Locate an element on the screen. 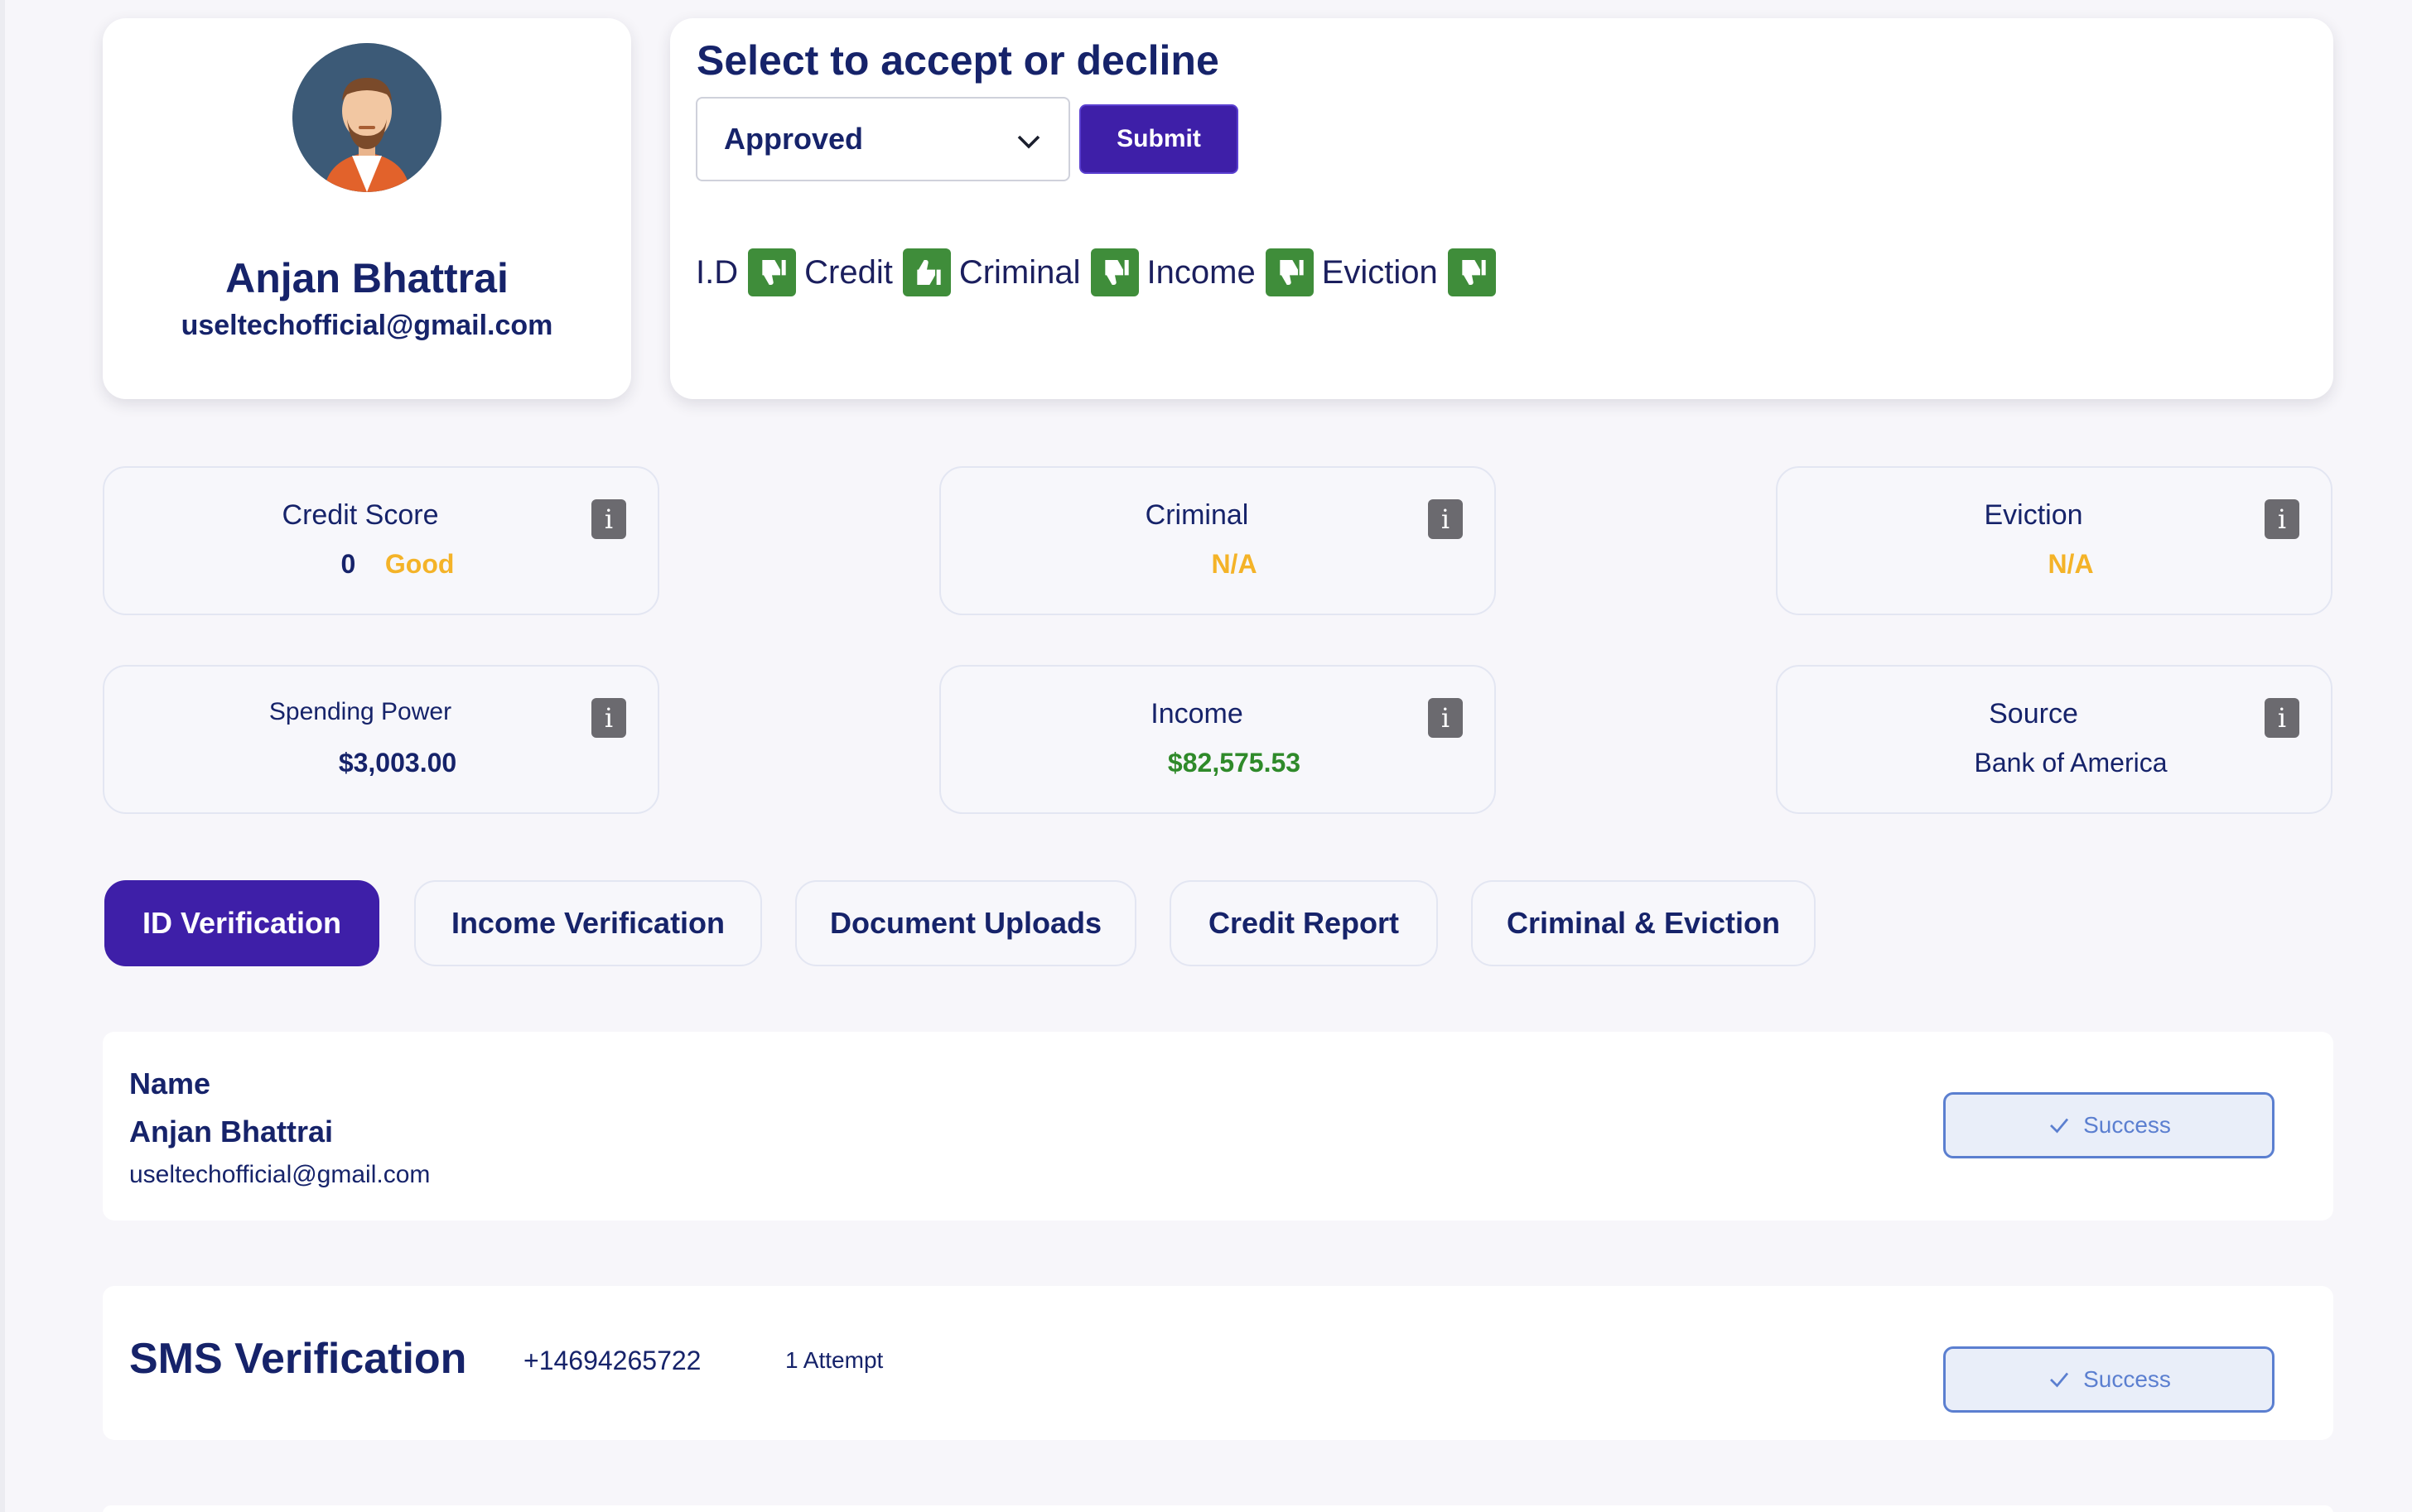 Image resolution: width=2412 pixels, height=1512 pixels. tab-document-uploads: Document Uploads is located at coordinates (966, 923).